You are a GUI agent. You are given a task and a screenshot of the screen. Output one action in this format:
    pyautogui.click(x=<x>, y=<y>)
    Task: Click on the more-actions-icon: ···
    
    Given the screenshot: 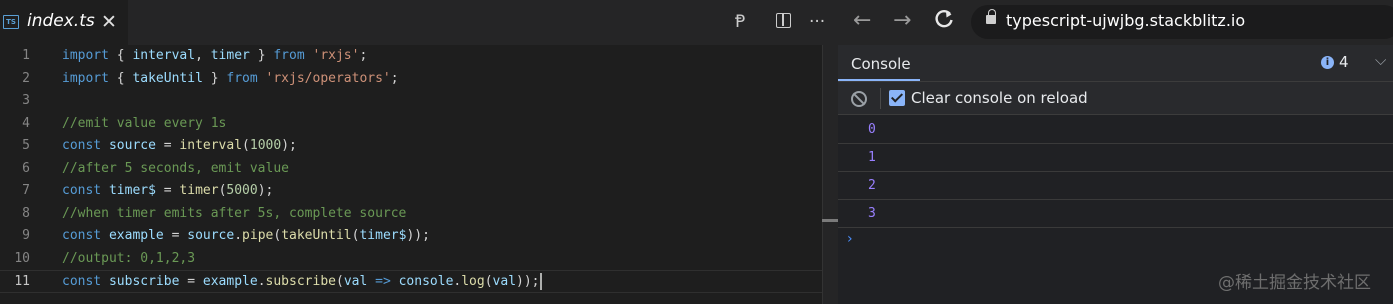 What is the action you would take?
    pyautogui.click(x=817, y=22)
    